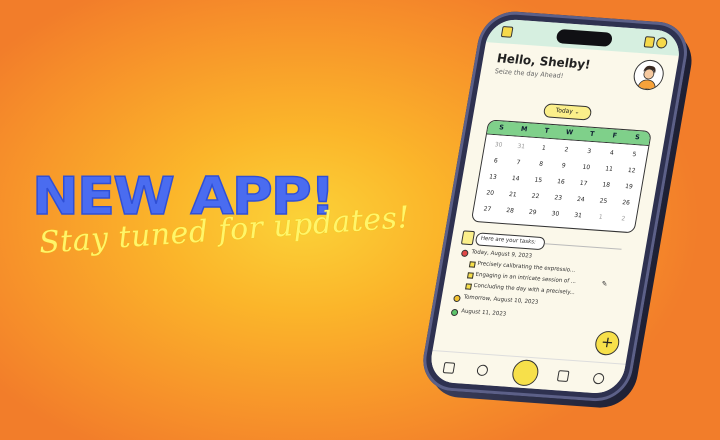  Describe the element at coordinates (501, 300) in the screenshot. I see `task-group-date: Tomorrow, August 10, 2023` at that location.